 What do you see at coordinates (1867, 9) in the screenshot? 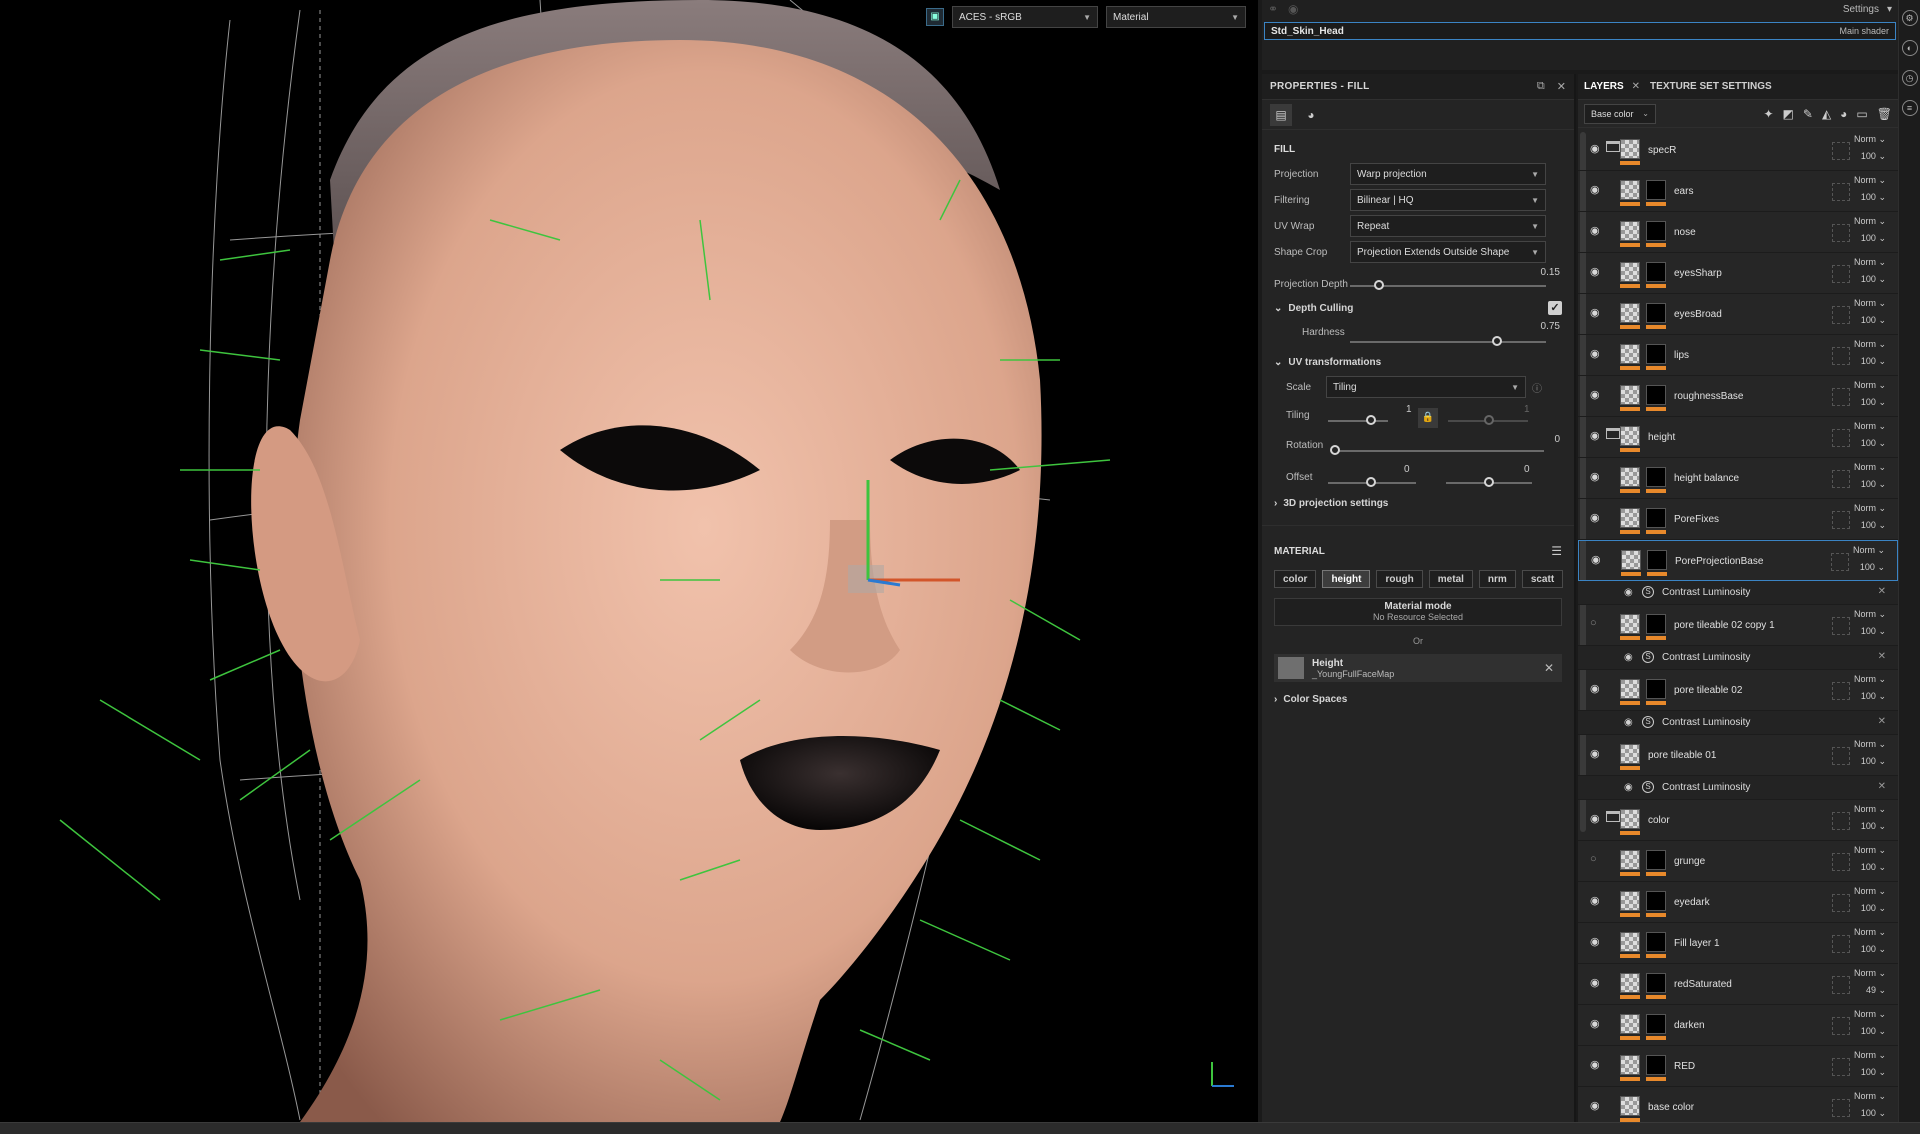
I see `shader-settings-button: Settings ▾` at bounding box center [1867, 9].